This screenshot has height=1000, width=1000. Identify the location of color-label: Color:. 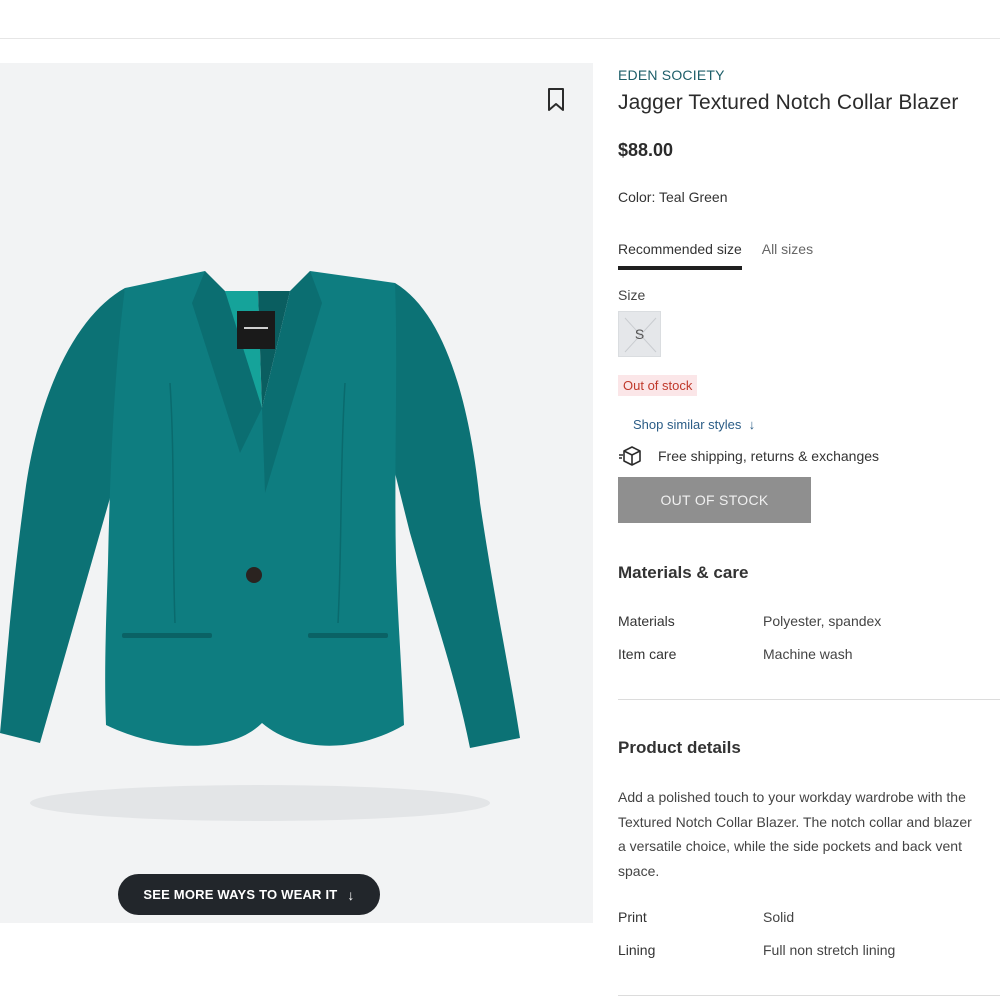
(637, 197).